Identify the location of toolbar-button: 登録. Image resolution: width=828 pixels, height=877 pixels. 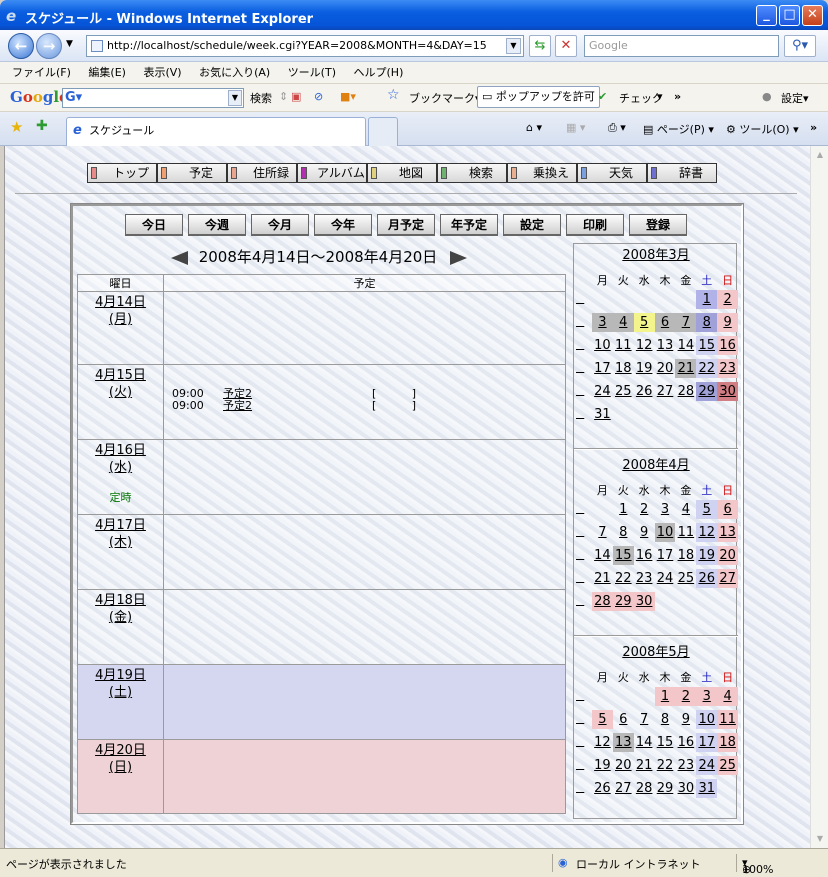
(658, 225).